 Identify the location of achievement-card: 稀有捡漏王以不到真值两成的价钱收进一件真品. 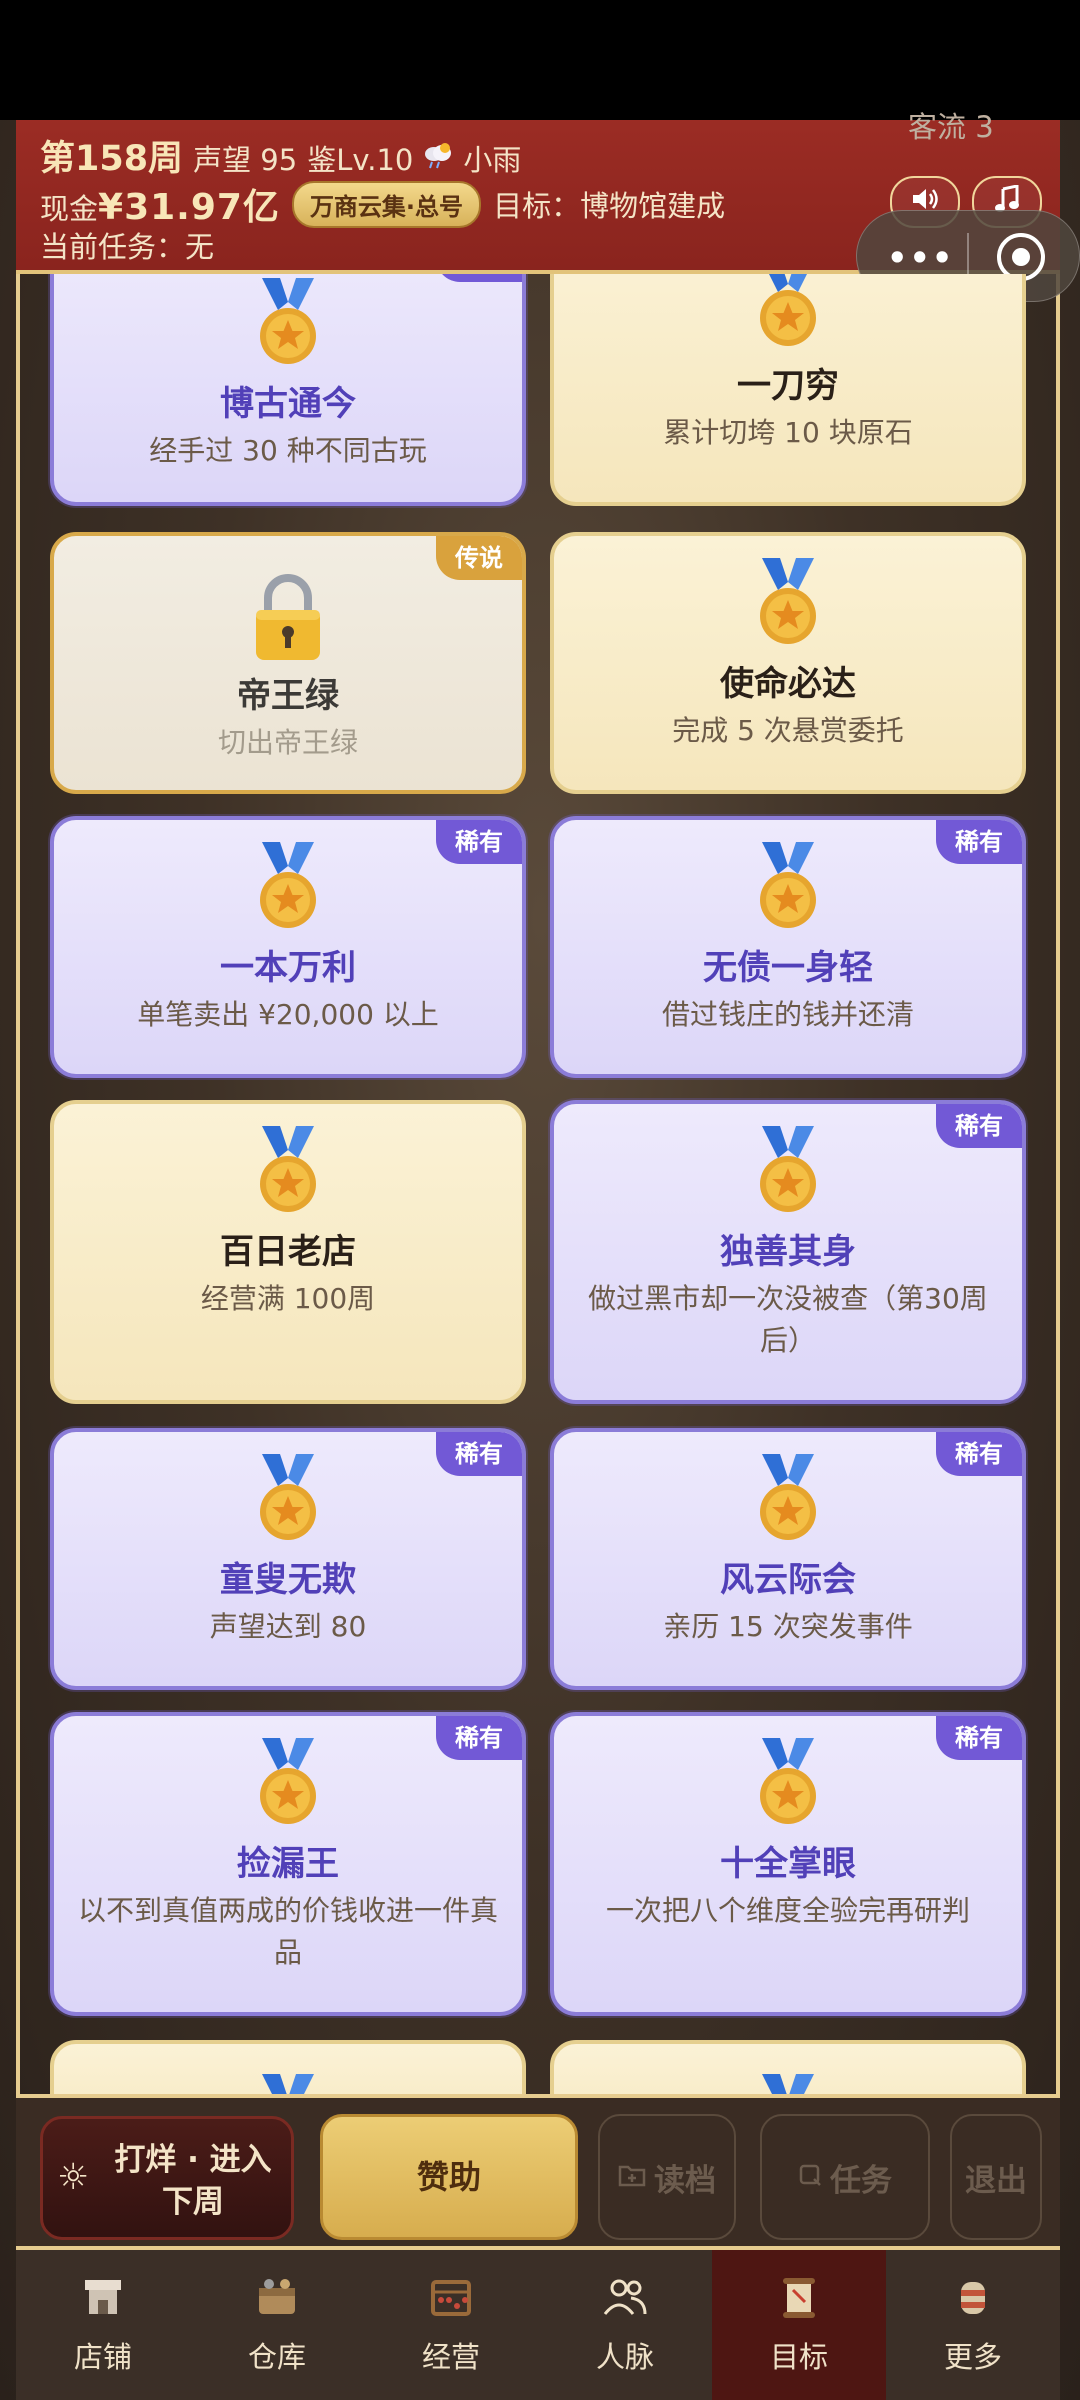
(288, 1864).